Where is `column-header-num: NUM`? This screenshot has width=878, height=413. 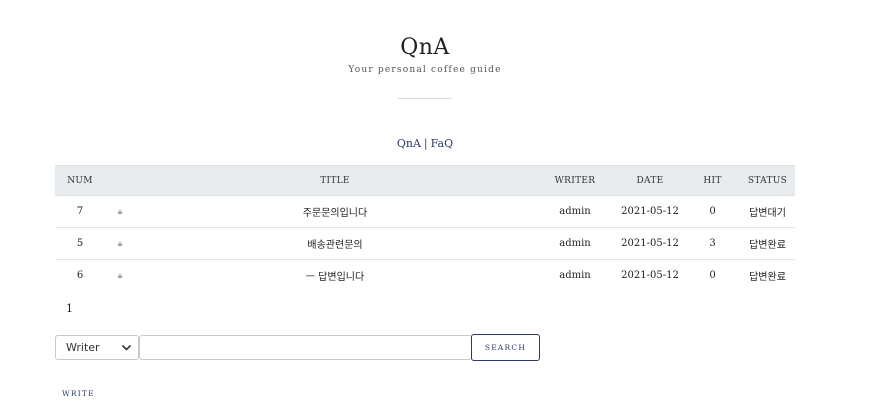 column-header-num: NUM is located at coordinates (80, 180).